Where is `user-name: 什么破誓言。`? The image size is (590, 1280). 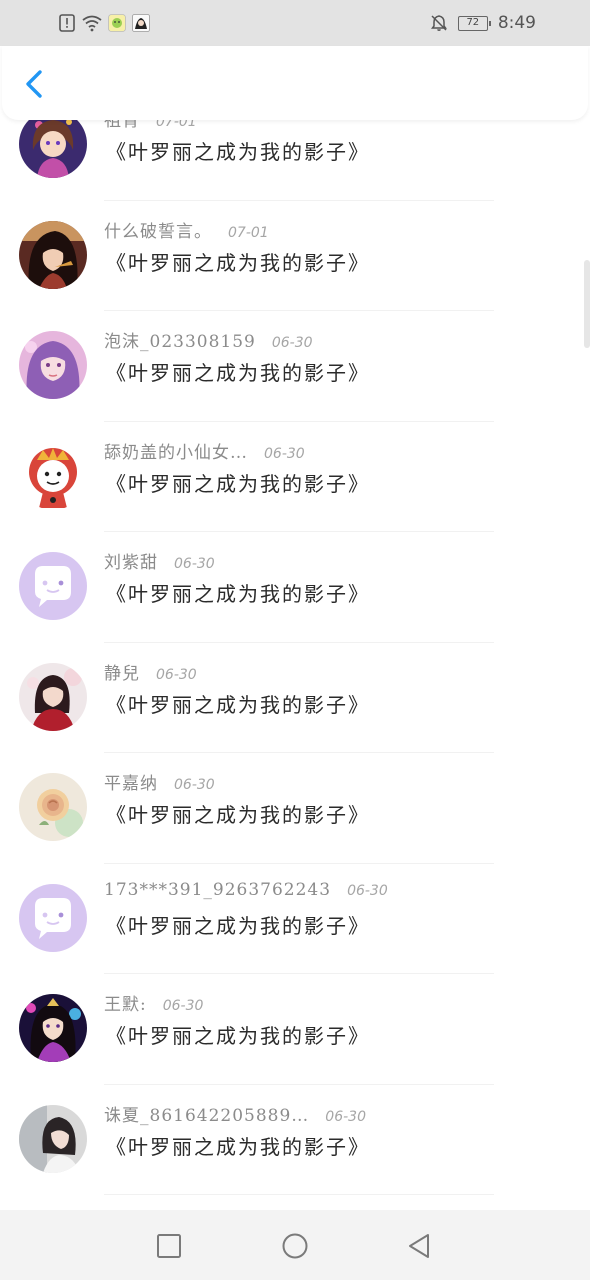
user-name: 什么破誓言。 is located at coordinates (158, 229).